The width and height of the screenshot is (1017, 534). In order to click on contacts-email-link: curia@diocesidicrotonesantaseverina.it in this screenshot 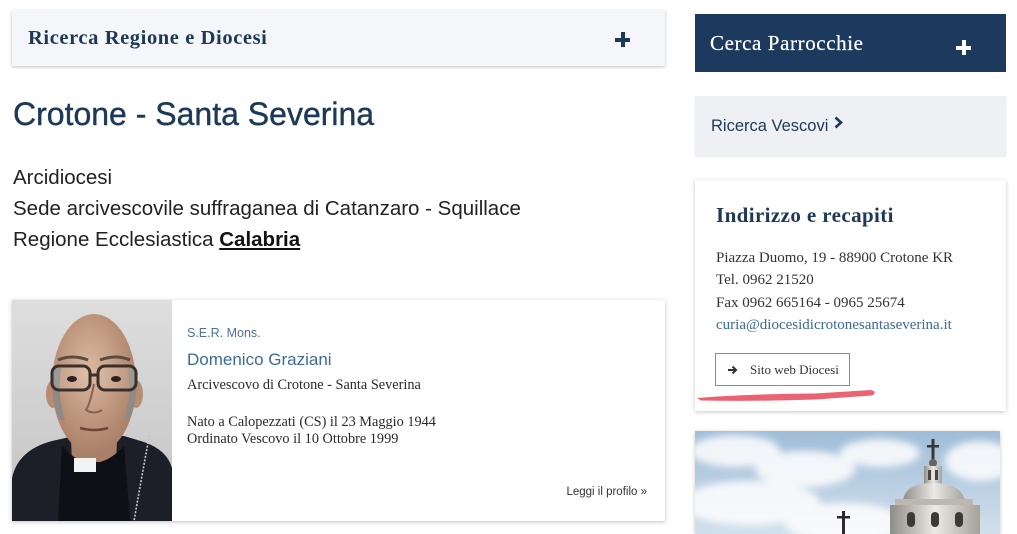, I will do `click(834, 325)`.